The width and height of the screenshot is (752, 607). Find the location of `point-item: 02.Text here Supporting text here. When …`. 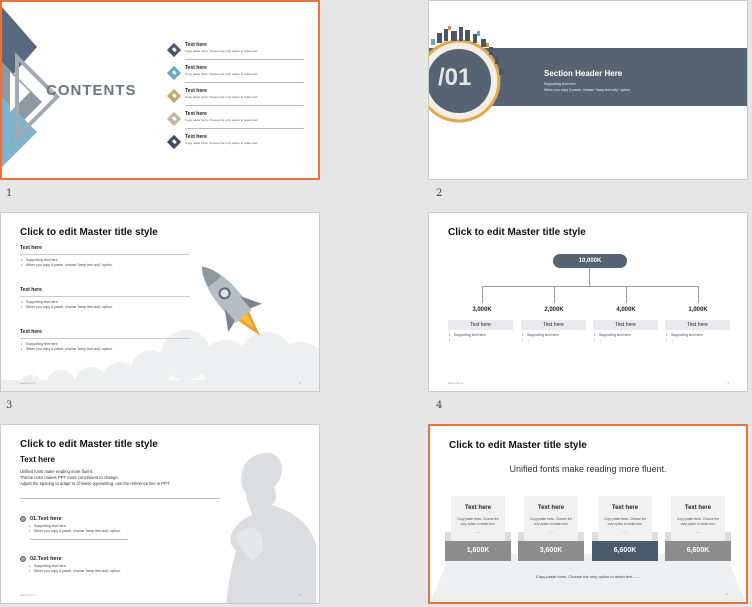

point-item: 02.Text here Supporting text here. When … is located at coordinates (75, 565).